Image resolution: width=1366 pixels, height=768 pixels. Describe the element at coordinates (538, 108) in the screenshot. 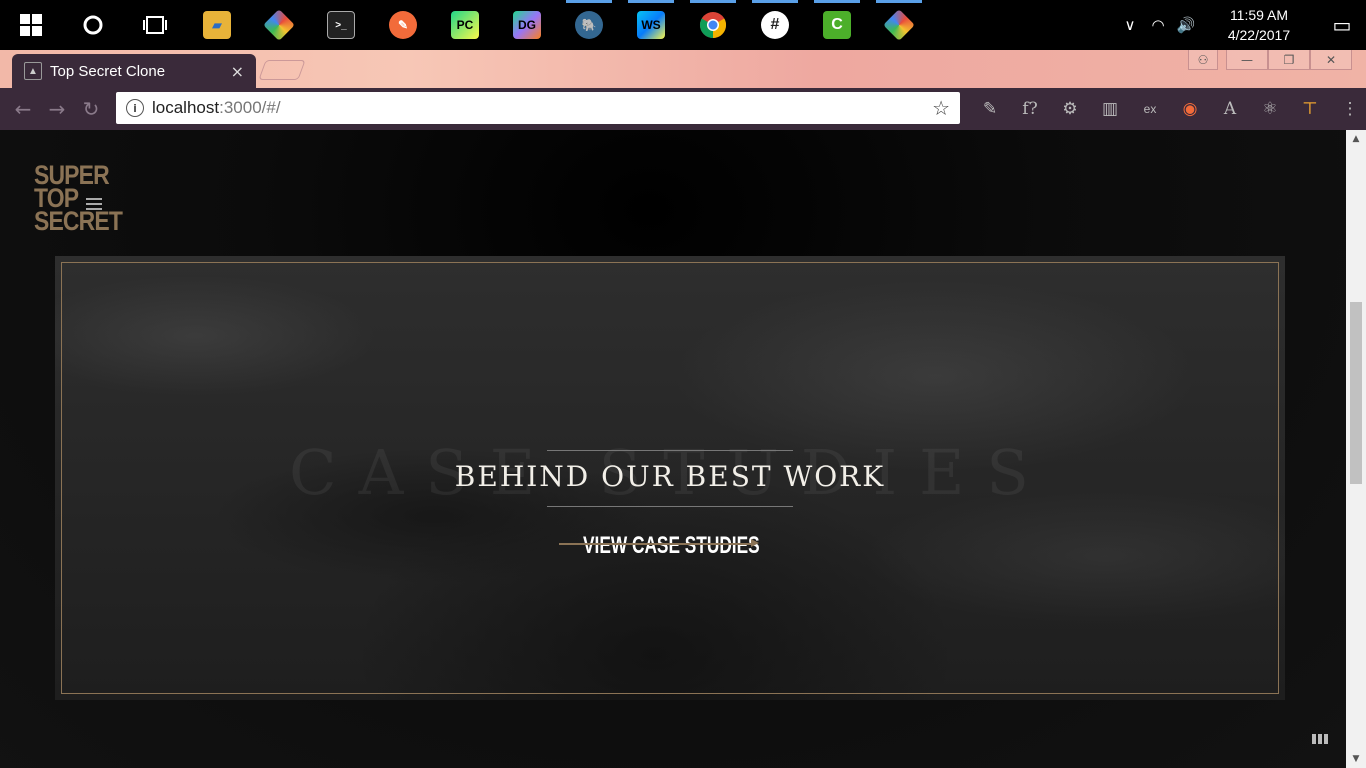

I see `address-bar: i localhost:3000/#/ ☆` at that location.